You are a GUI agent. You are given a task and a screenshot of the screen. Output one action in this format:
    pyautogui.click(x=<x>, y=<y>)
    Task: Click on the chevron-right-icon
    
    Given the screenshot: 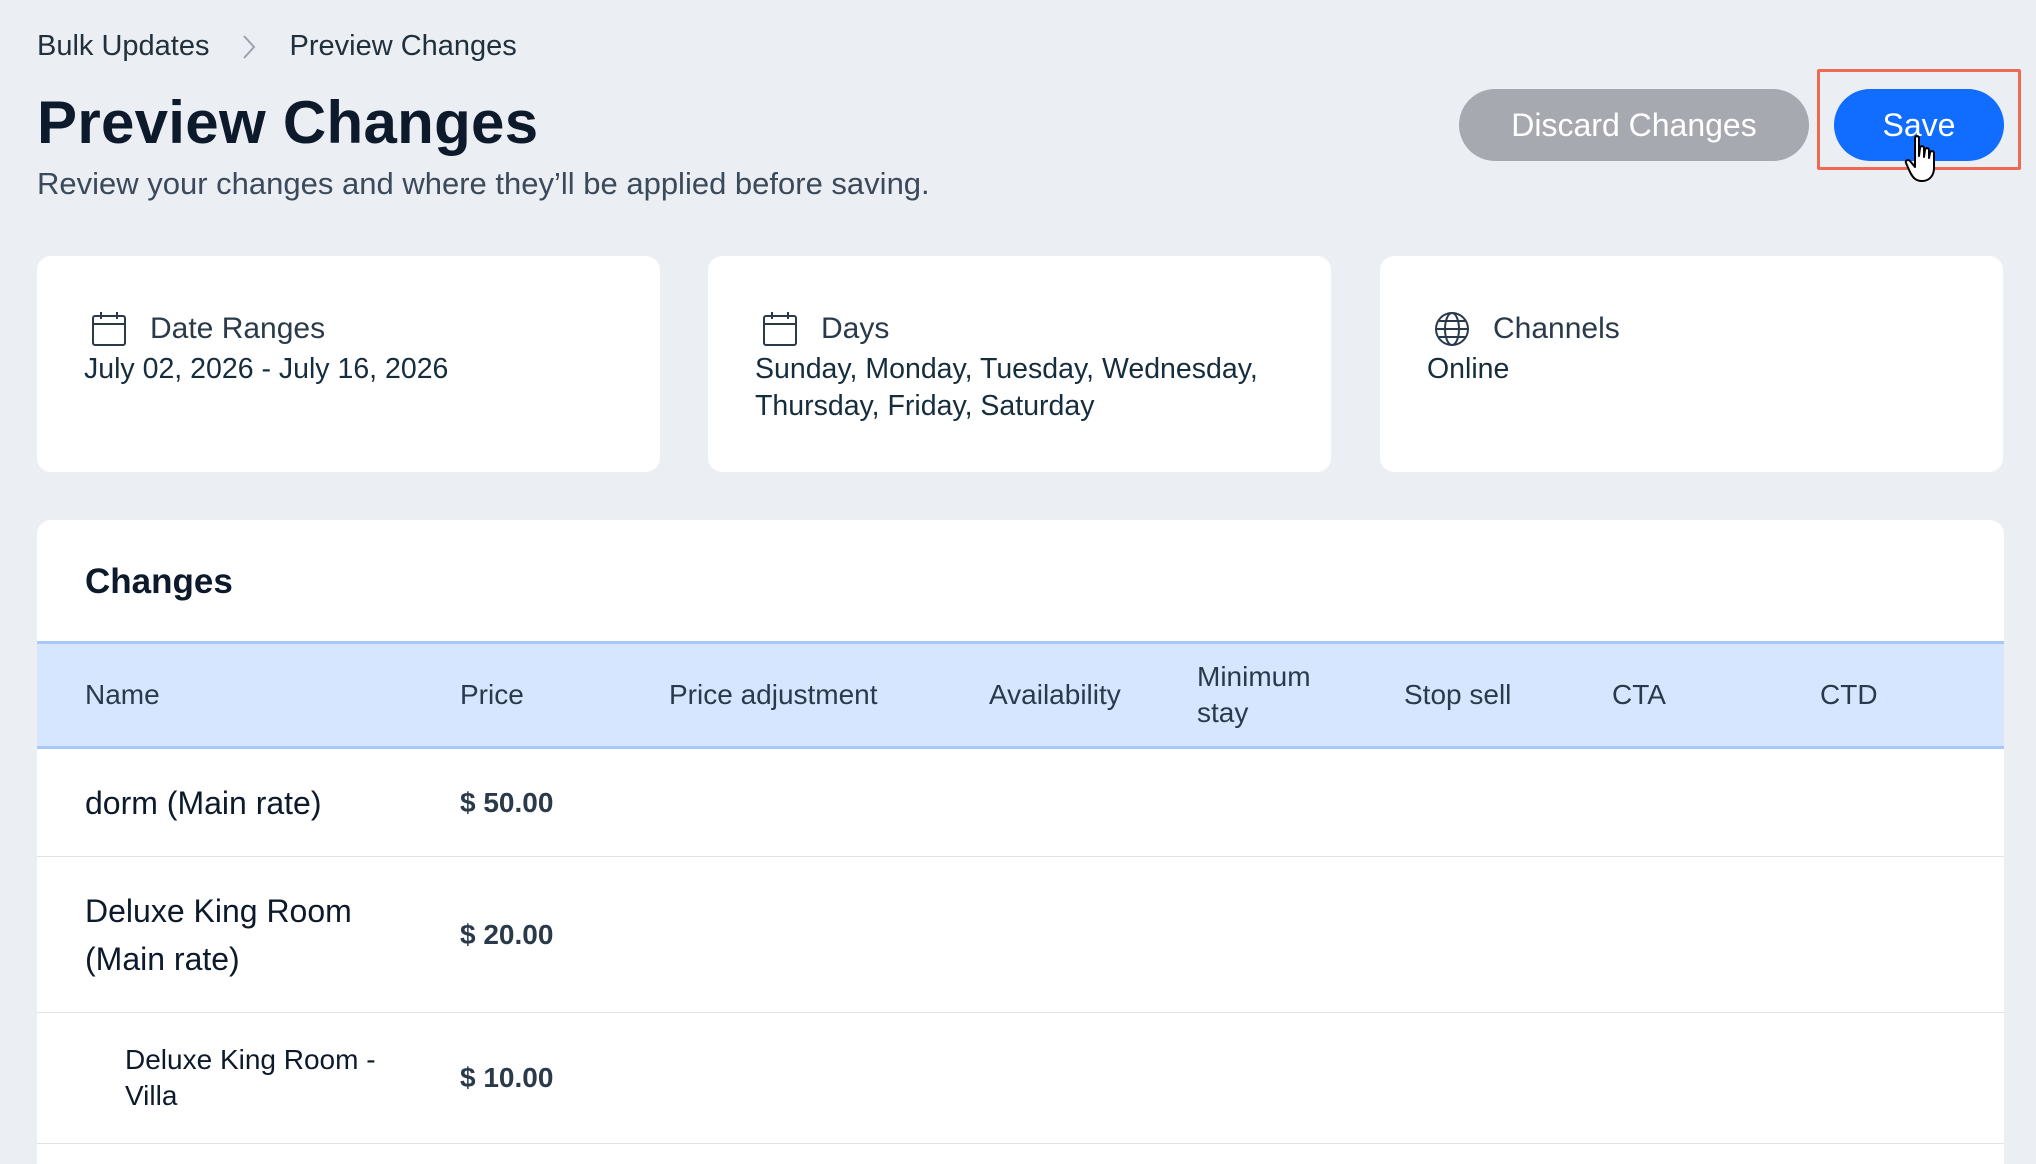 What is the action you would take?
    pyautogui.click(x=250, y=47)
    